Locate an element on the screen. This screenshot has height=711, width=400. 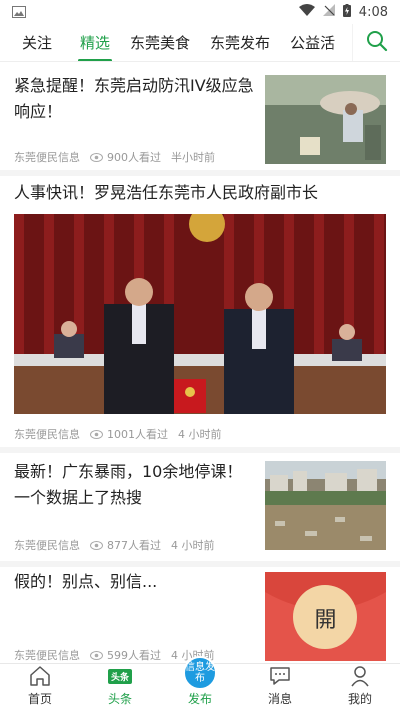
tab-dongguan-release: 东莞发布 is located at coordinates (240, 42).